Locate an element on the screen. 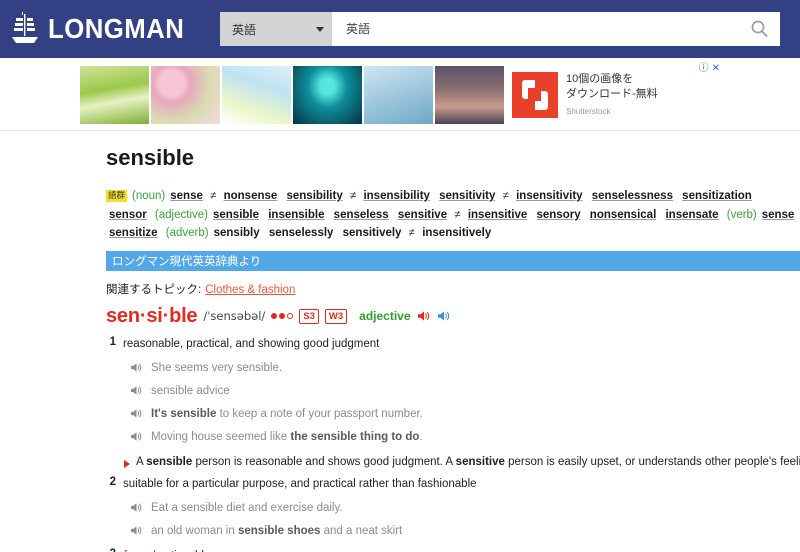  word-family-term: insensitive is located at coordinates (497, 215).